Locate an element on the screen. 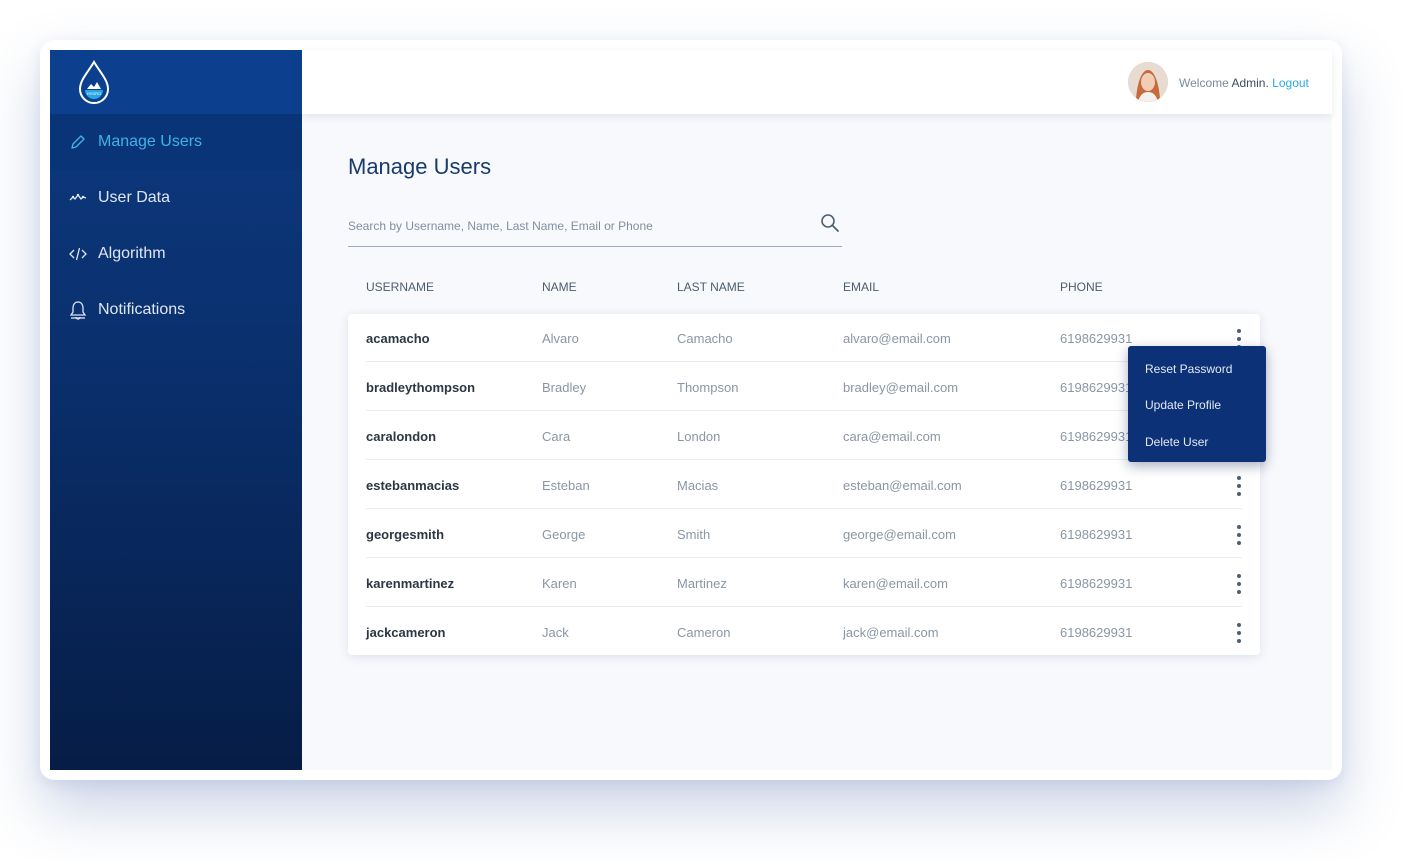  cell-username: acamacho is located at coordinates (398, 338).